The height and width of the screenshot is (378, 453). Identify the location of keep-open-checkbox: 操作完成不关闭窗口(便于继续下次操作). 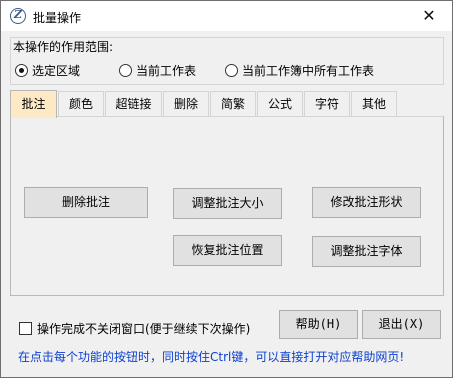
(134, 328).